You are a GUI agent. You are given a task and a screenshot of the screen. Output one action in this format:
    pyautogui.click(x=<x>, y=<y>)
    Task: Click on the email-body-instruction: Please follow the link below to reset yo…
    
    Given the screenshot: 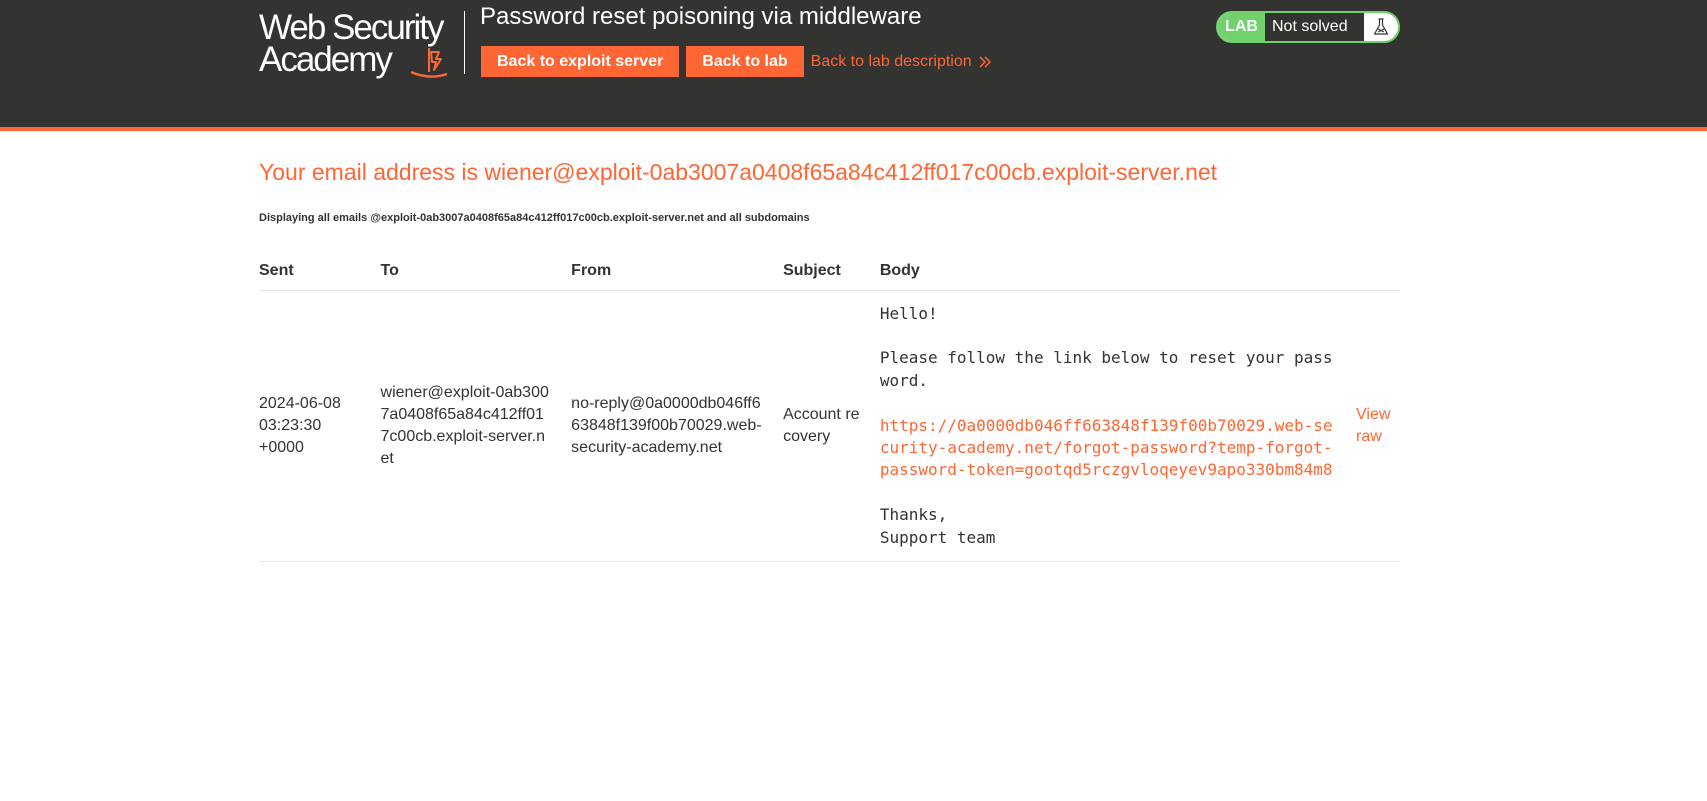 What is the action you would take?
    pyautogui.click(x=1106, y=369)
    